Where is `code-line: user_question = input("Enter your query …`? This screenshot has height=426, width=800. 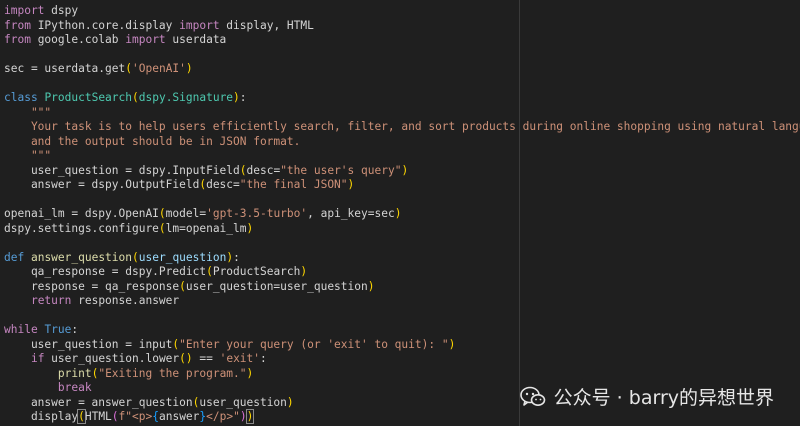 code-line: user_question = input("Enter your query … is located at coordinates (402, 345).